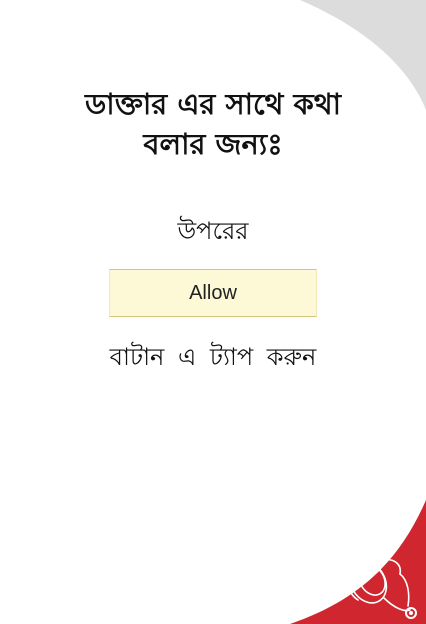 Image resolution: width=426 pixels, height=624 pixels. Describe the element at coordinates (213, 124) in the screenshot. I see `instruction-title: ডাক্তার এর সাথে কথা বলার জন্যঃ` at that location.